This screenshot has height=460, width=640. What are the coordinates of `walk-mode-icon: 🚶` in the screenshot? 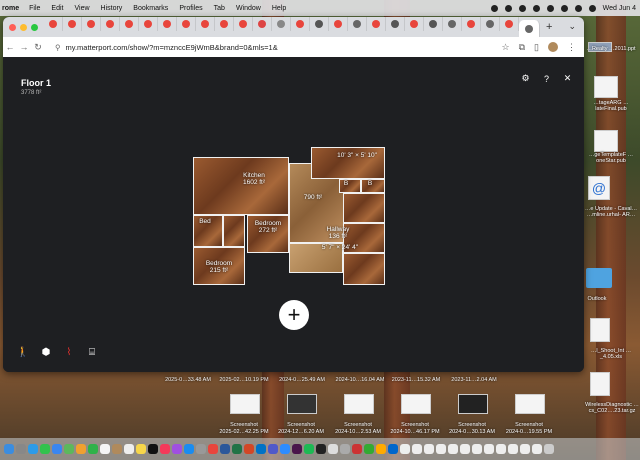 It's located at (23, 352).